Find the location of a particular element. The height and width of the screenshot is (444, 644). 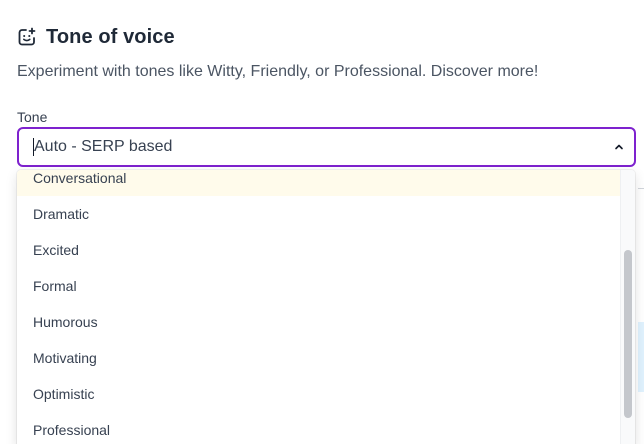

tone-field-label: Tone is located at coordinates (32, 117).